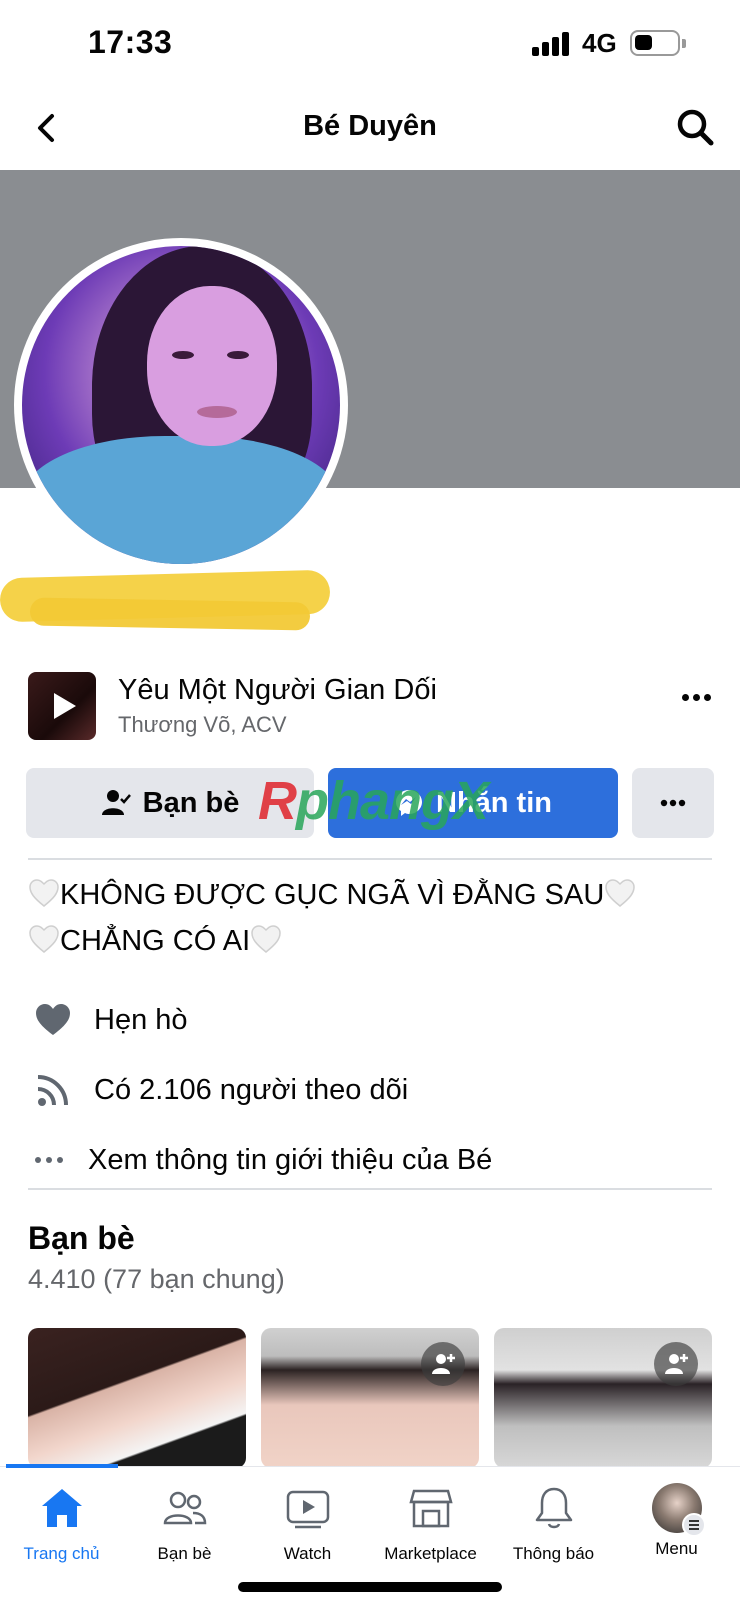 The height and width of the screenshot is (1600, 740). I want to click on signal-icon, so click(552, 43).